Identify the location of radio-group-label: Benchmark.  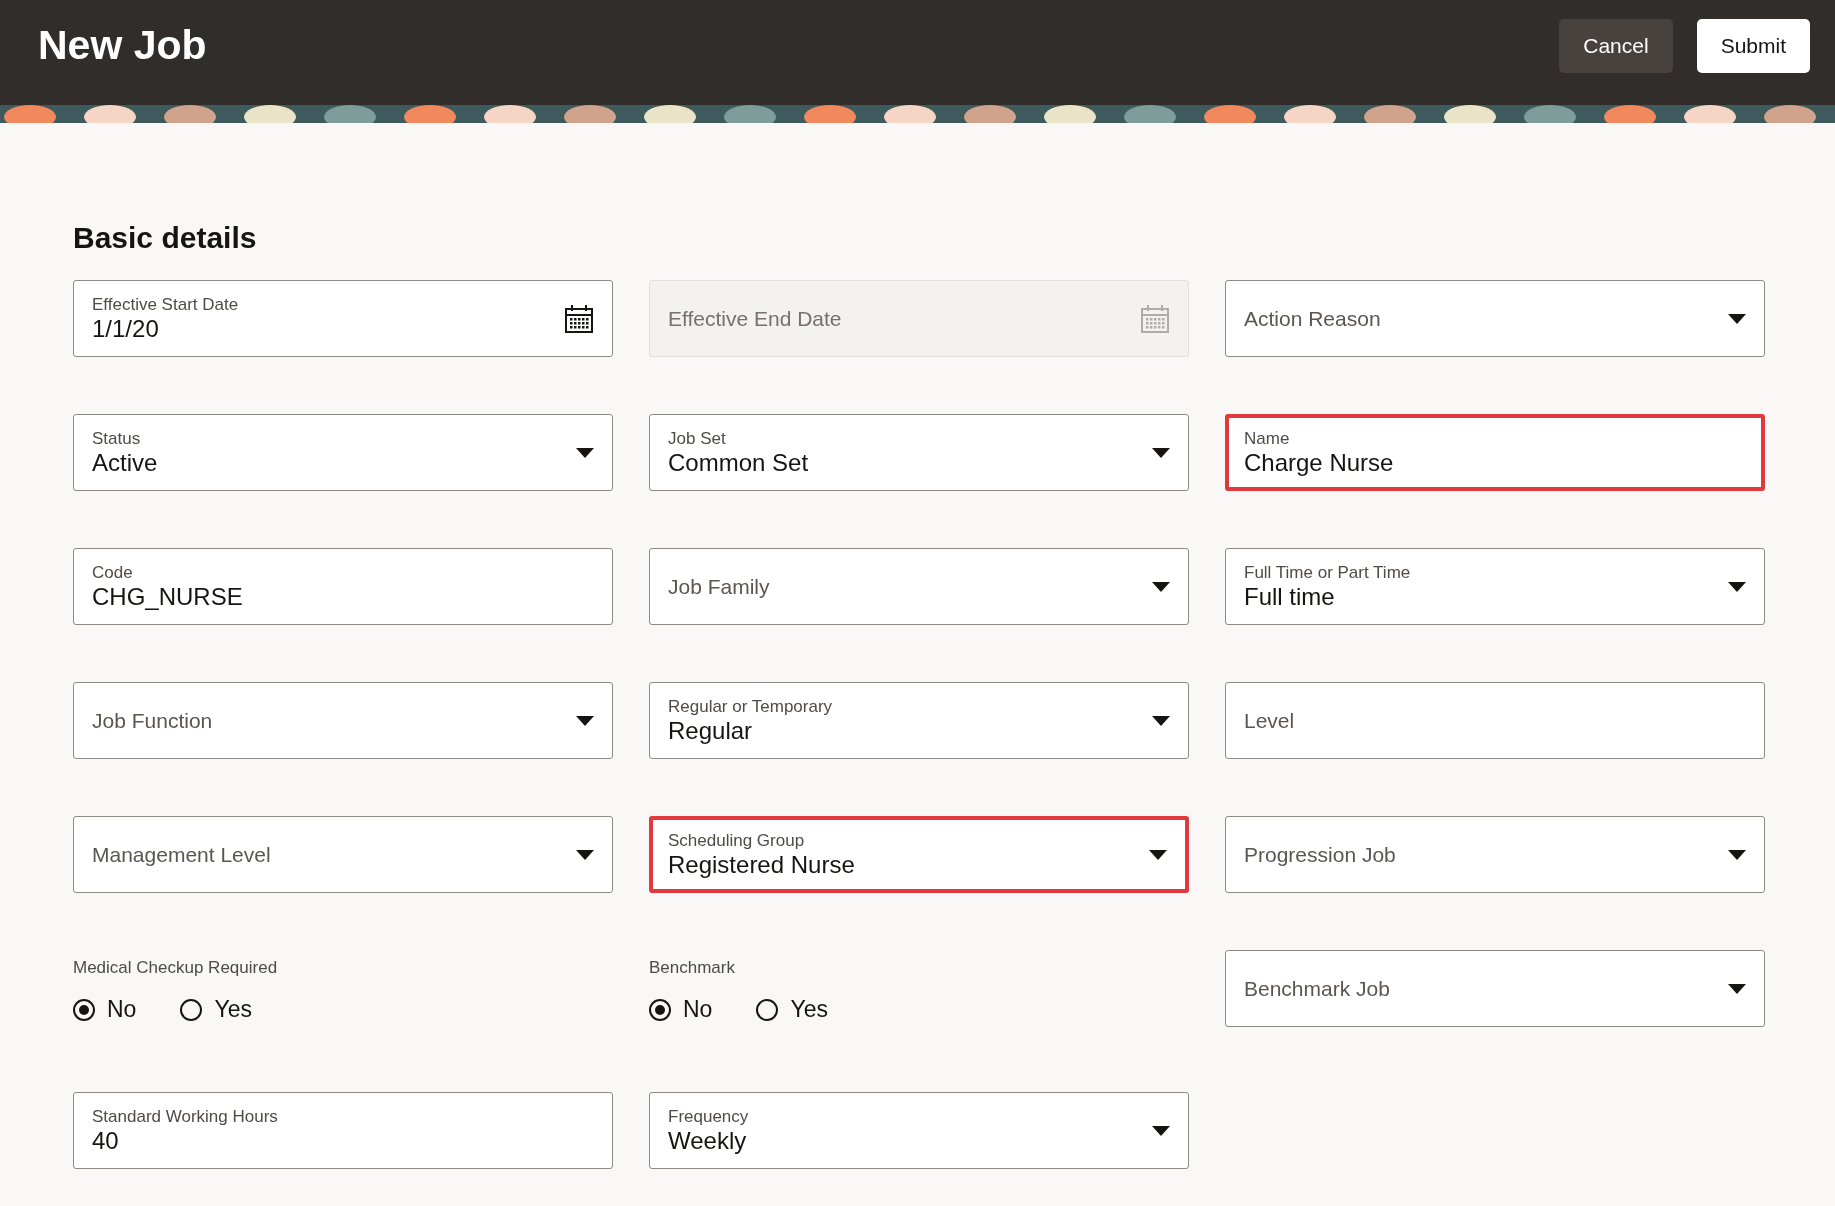
(692, 968).